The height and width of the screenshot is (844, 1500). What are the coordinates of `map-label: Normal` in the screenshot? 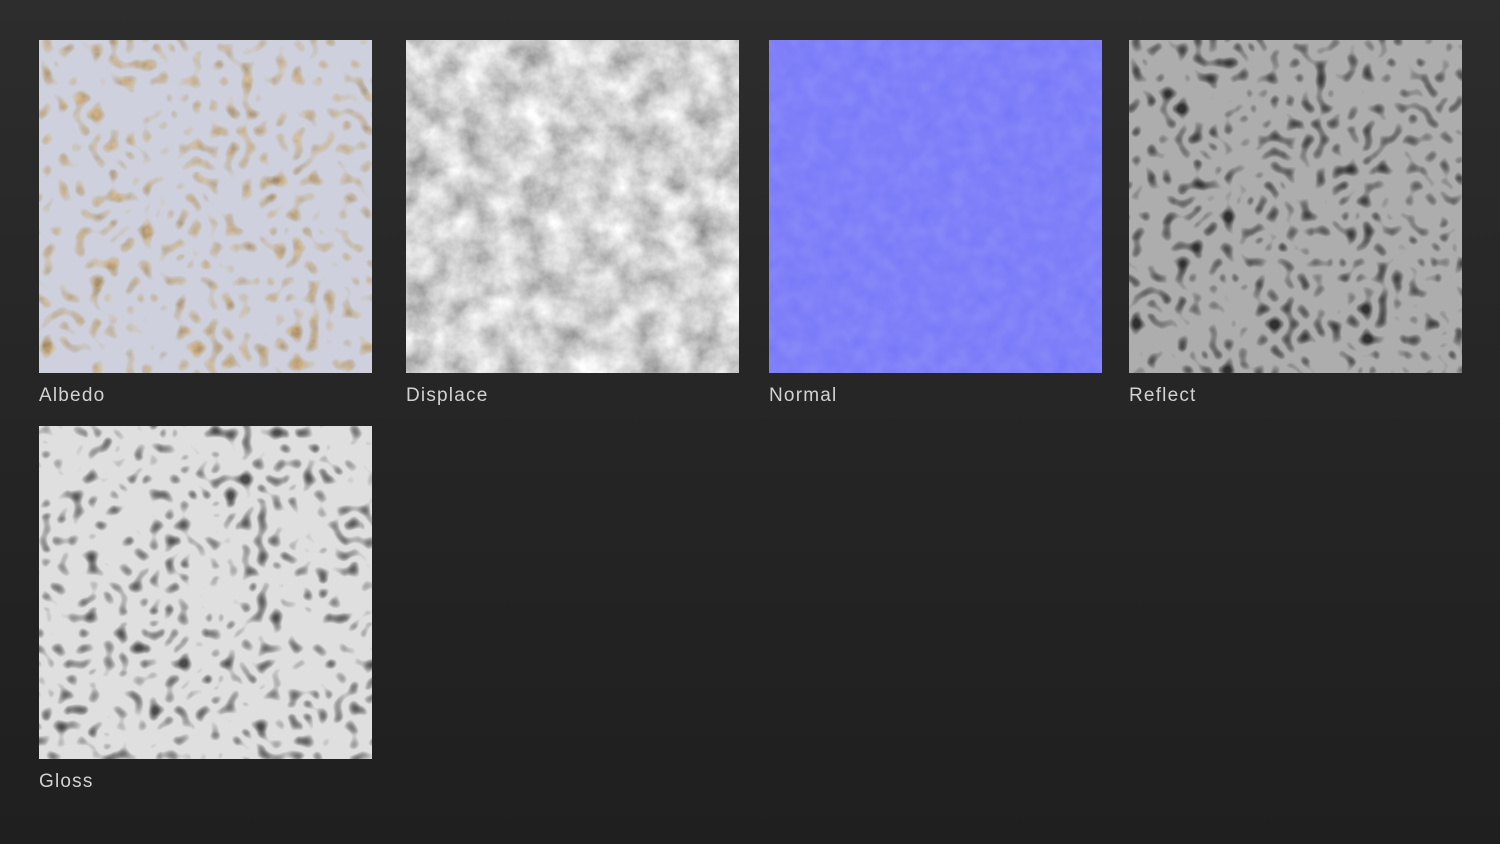 It's located at (803, 395).